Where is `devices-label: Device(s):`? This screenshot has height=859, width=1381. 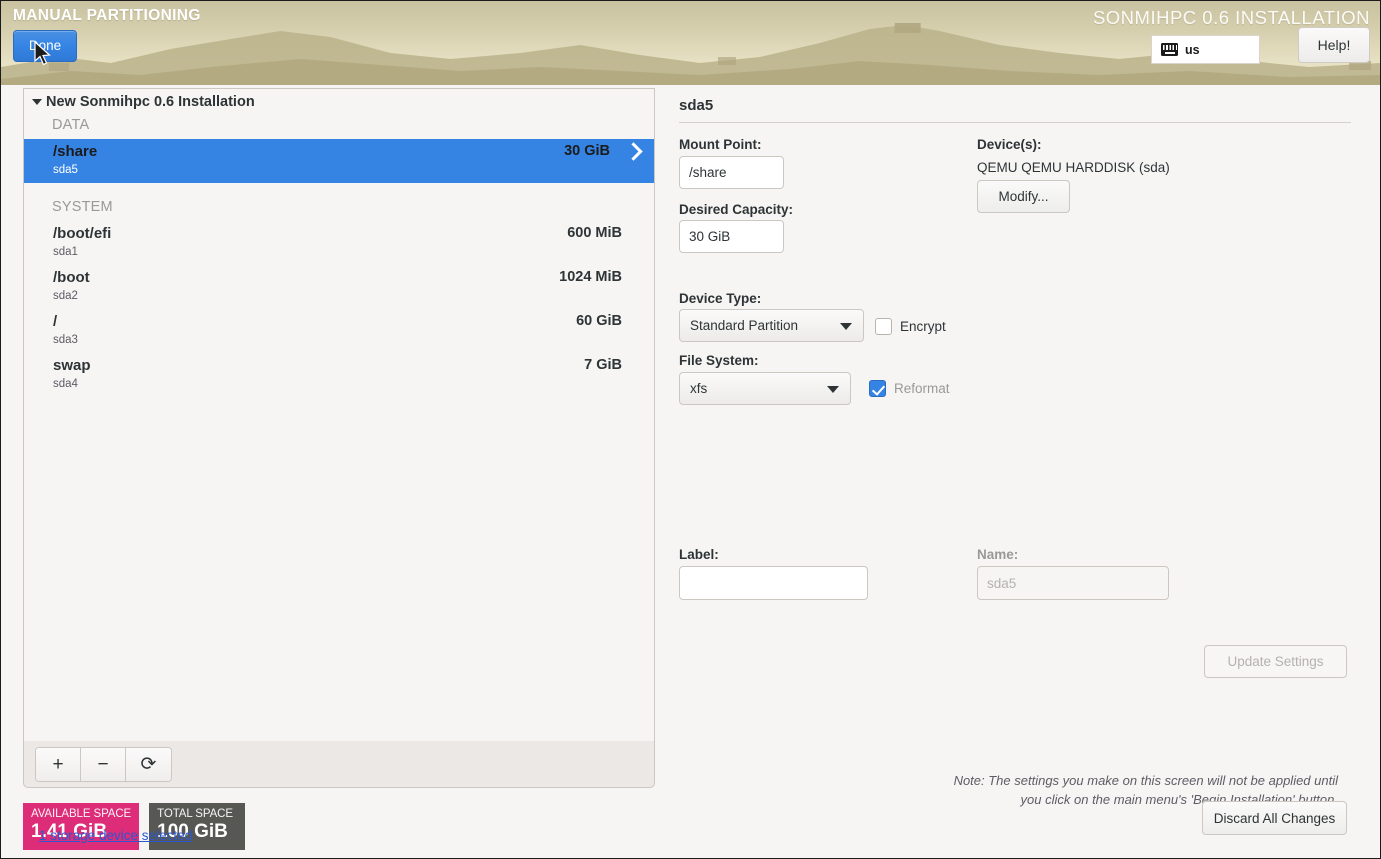 devices-label: Device(s): is located at coordinates (1009, 144).